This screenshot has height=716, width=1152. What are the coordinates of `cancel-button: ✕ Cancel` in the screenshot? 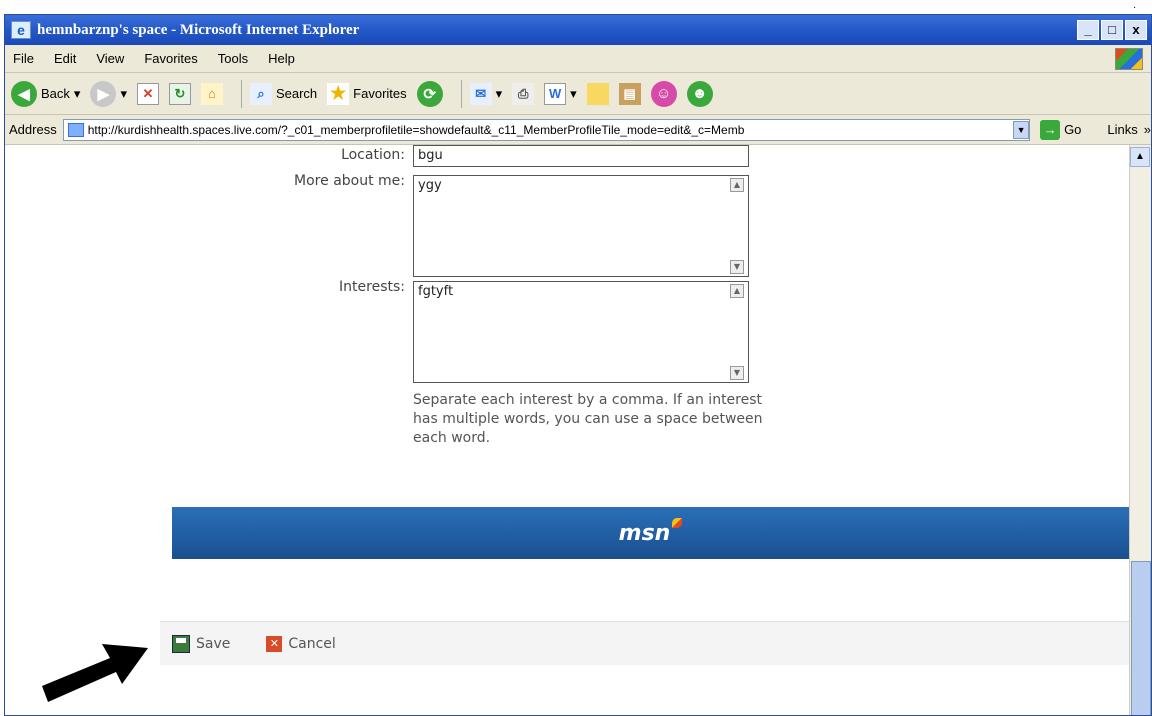 It's located at (301, 643).